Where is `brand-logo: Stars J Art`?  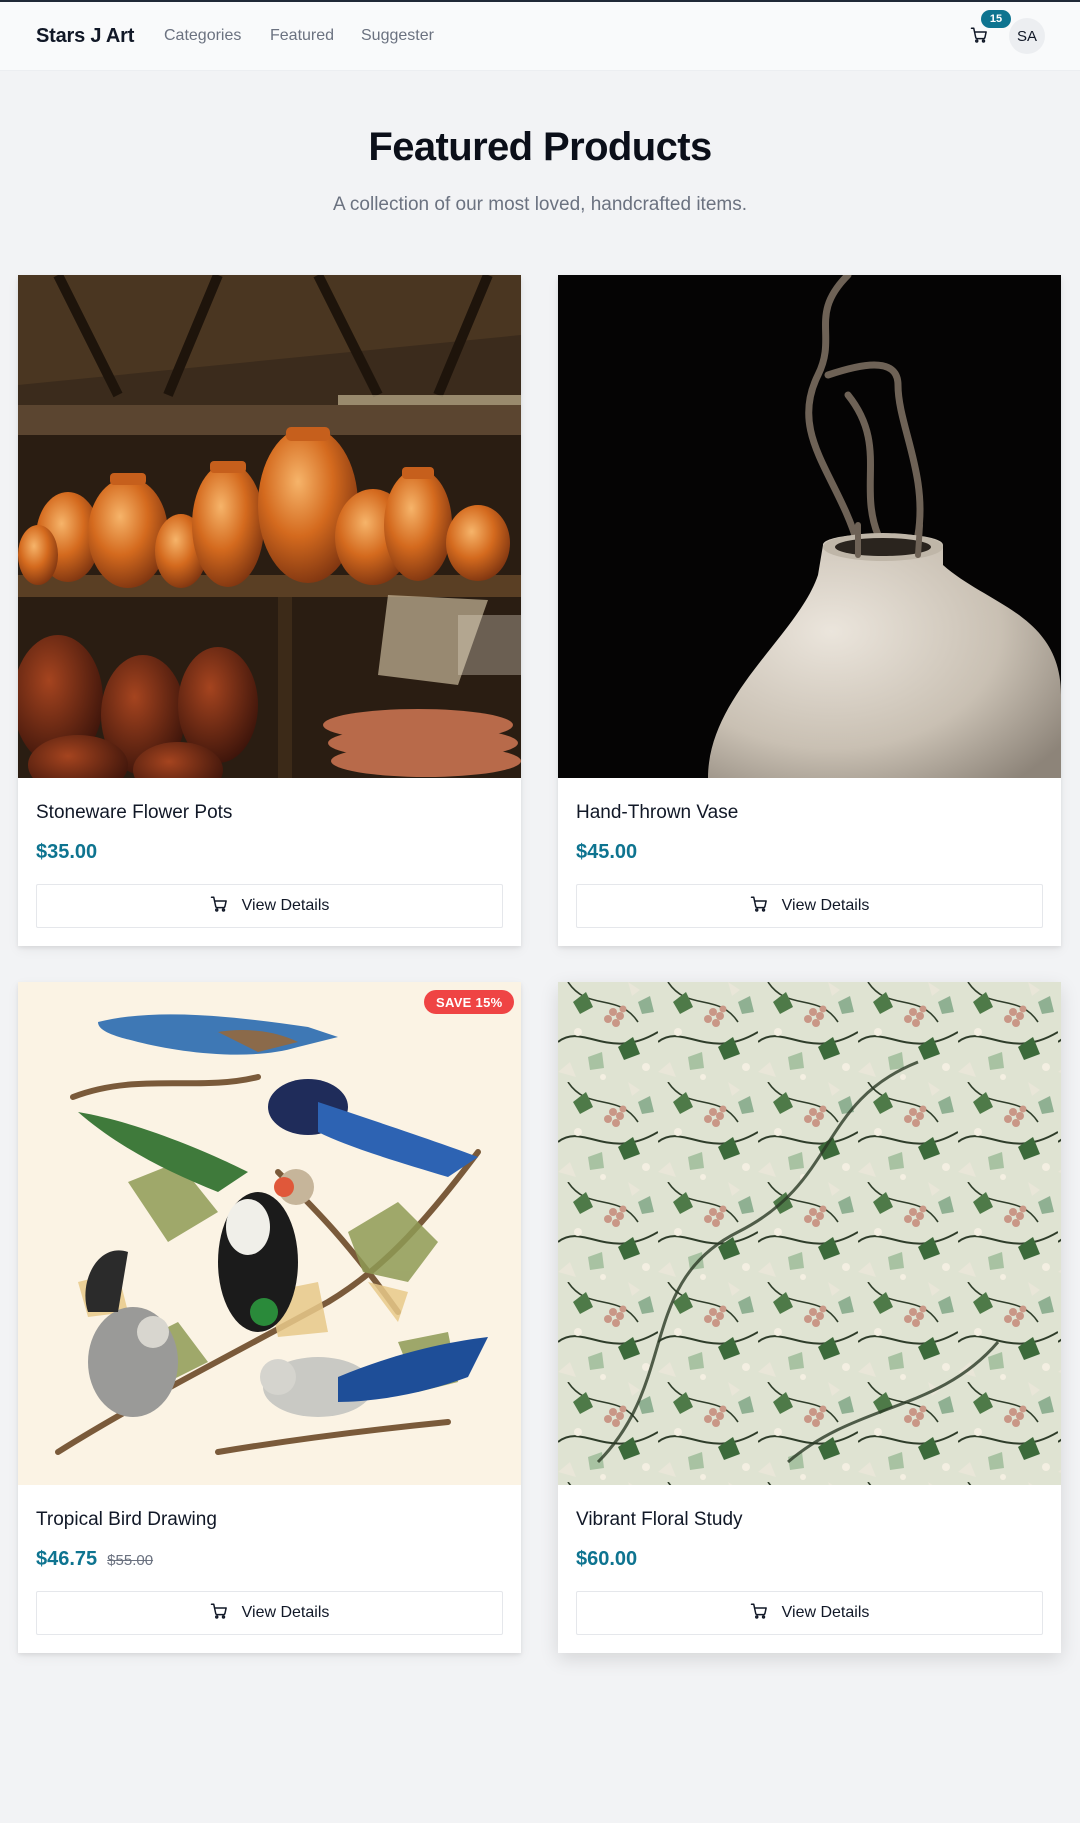 brand-logo: Stars J Art is located at coordinates (85, 36).